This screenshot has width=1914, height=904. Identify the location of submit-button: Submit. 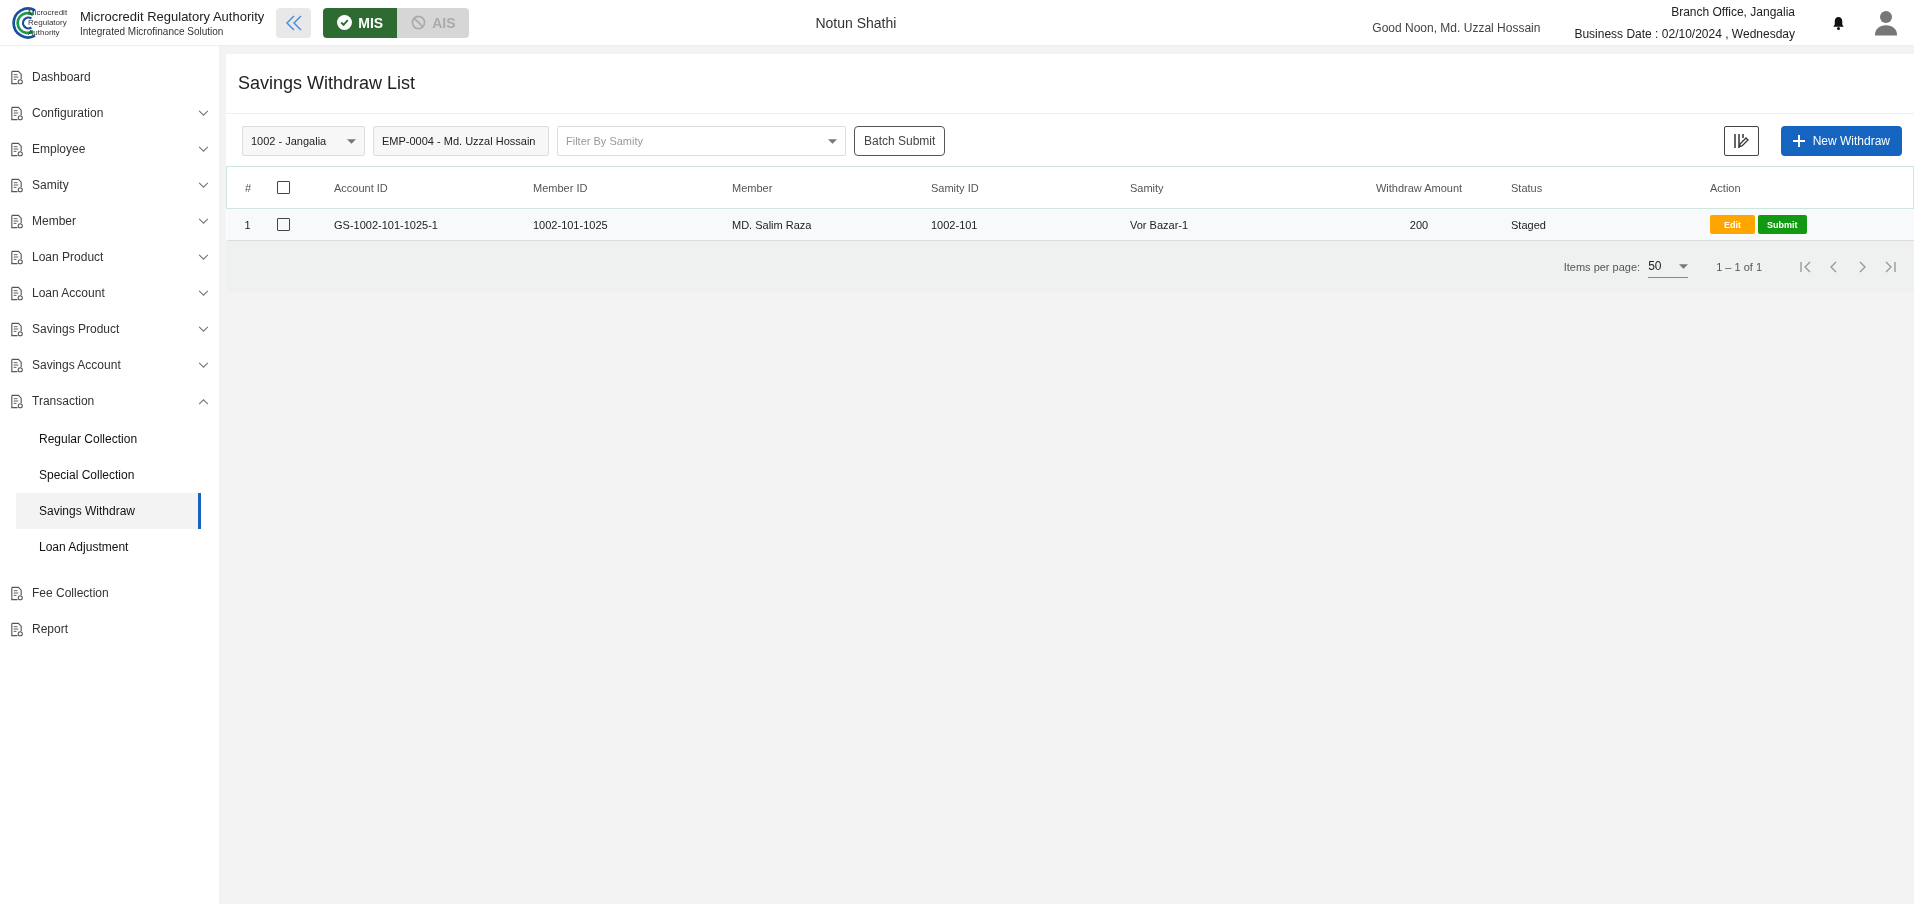
(1782, 224).